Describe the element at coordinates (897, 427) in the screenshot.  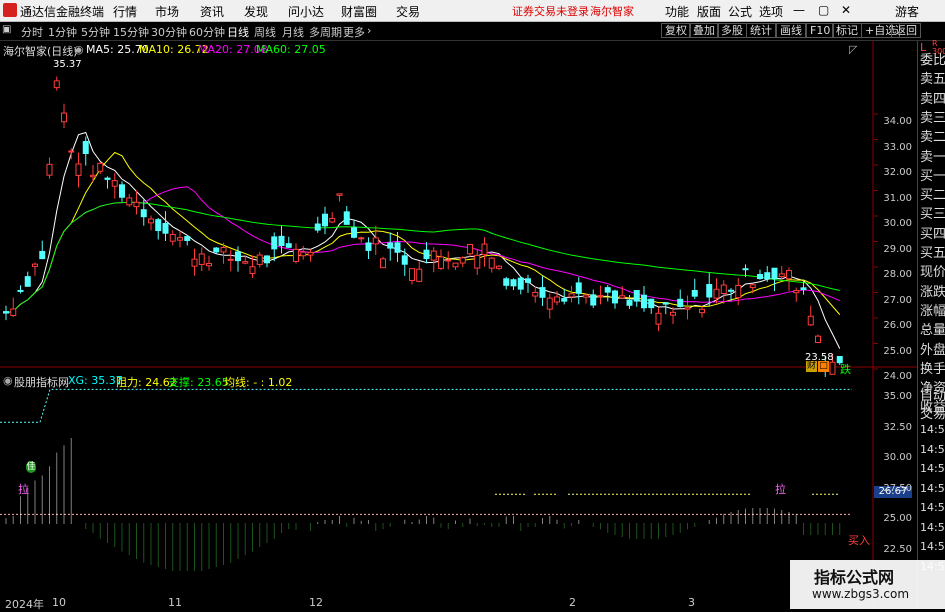
I see `ind-tick: 32.50` at that location.